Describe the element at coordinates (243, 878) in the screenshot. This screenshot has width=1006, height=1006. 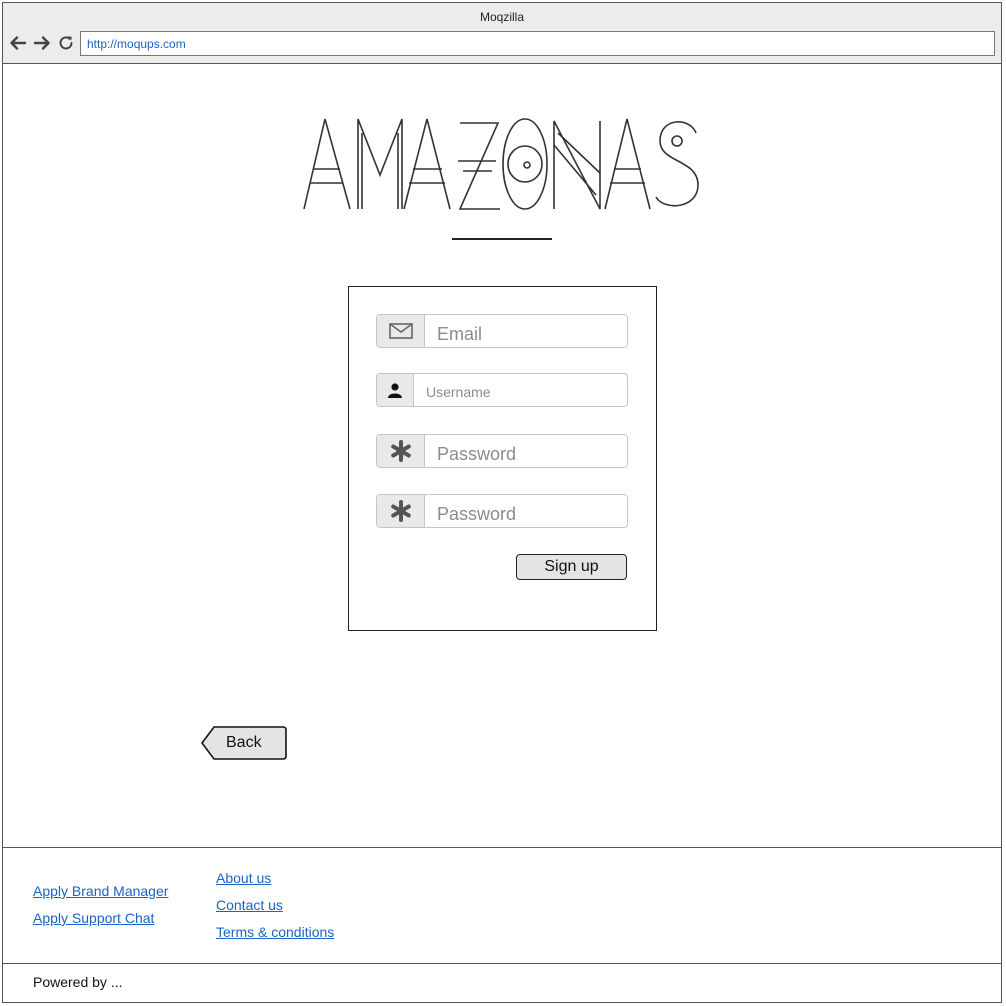
I see `about-us-link: About us` at that location.